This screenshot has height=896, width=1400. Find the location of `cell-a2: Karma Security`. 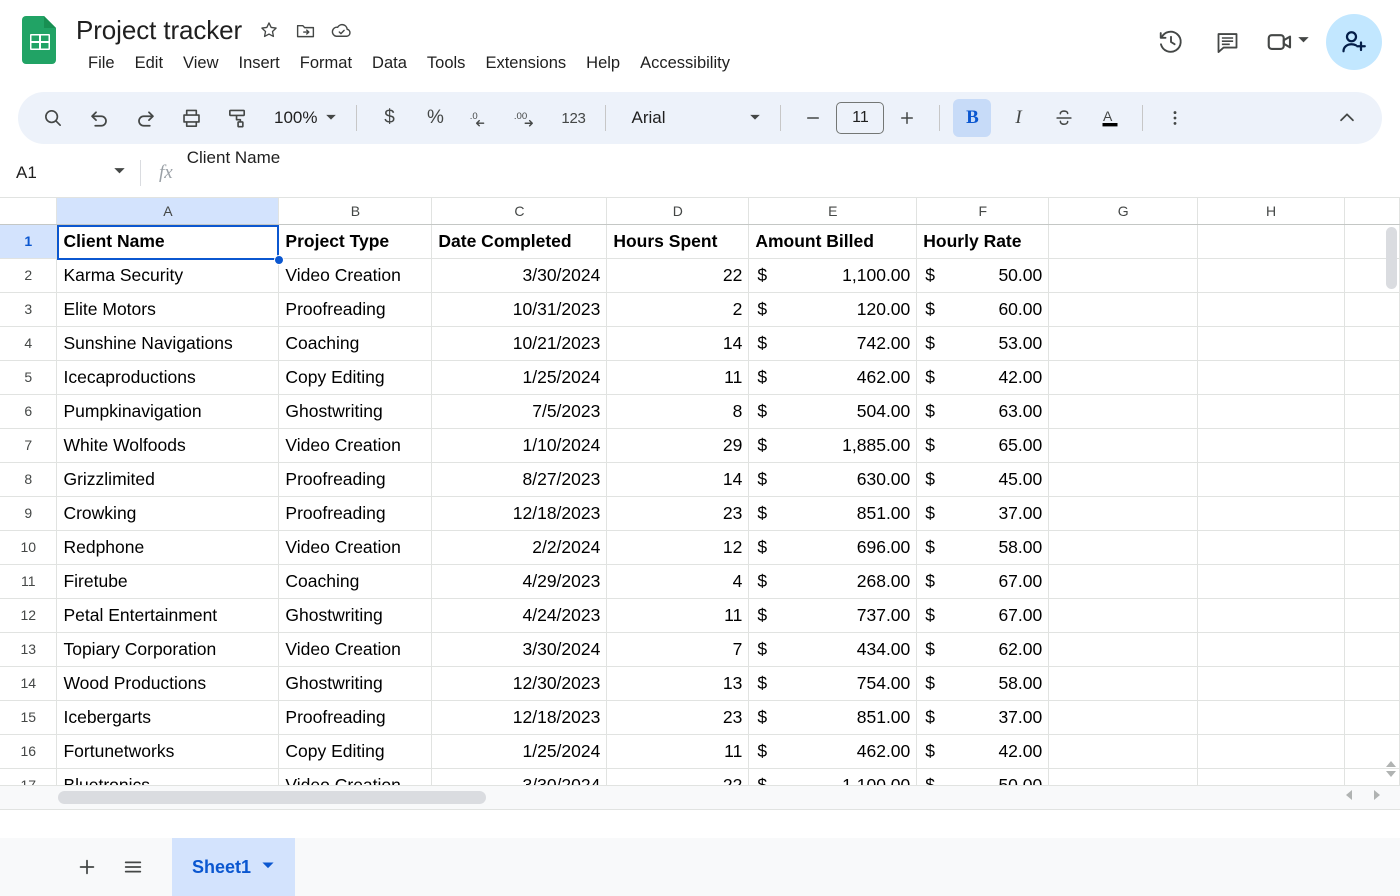

cell-a2: Karma Security is located at coordinates (168, 275).